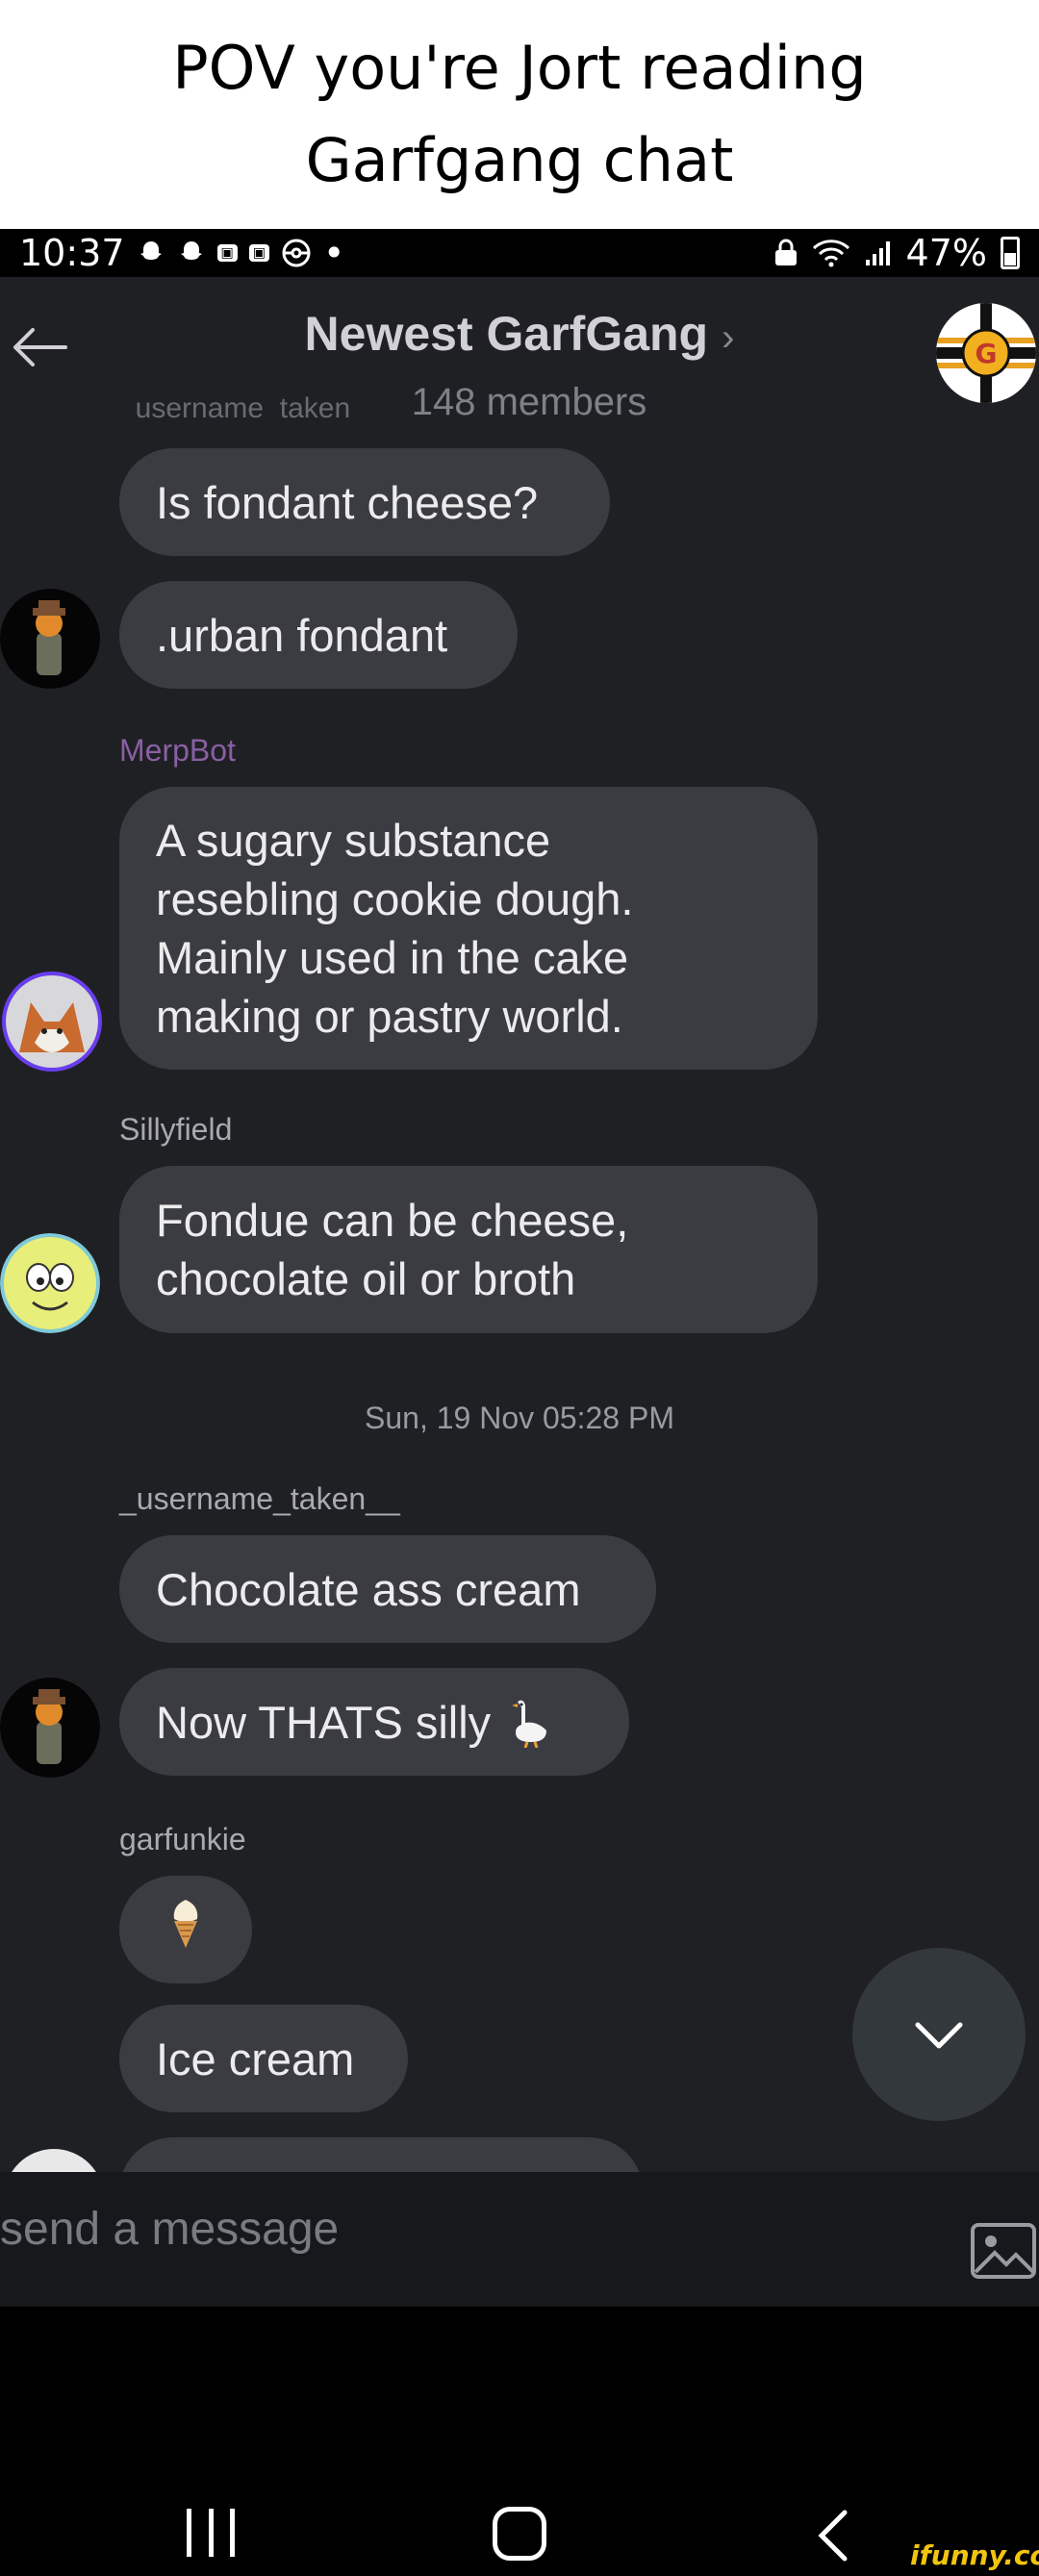  I want to click on message-line: chocolate oil or broth, so click(366, 1279).